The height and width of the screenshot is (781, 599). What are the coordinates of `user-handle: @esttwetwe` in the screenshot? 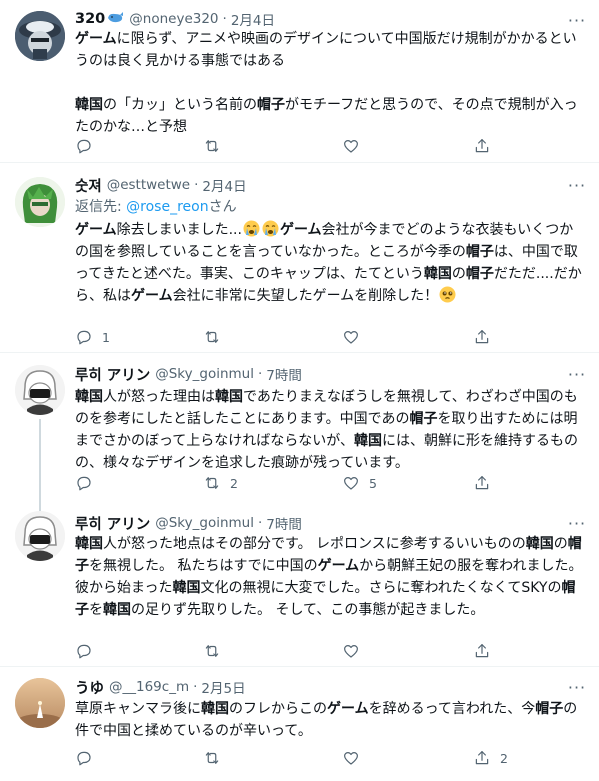 It's located at (148, 185).